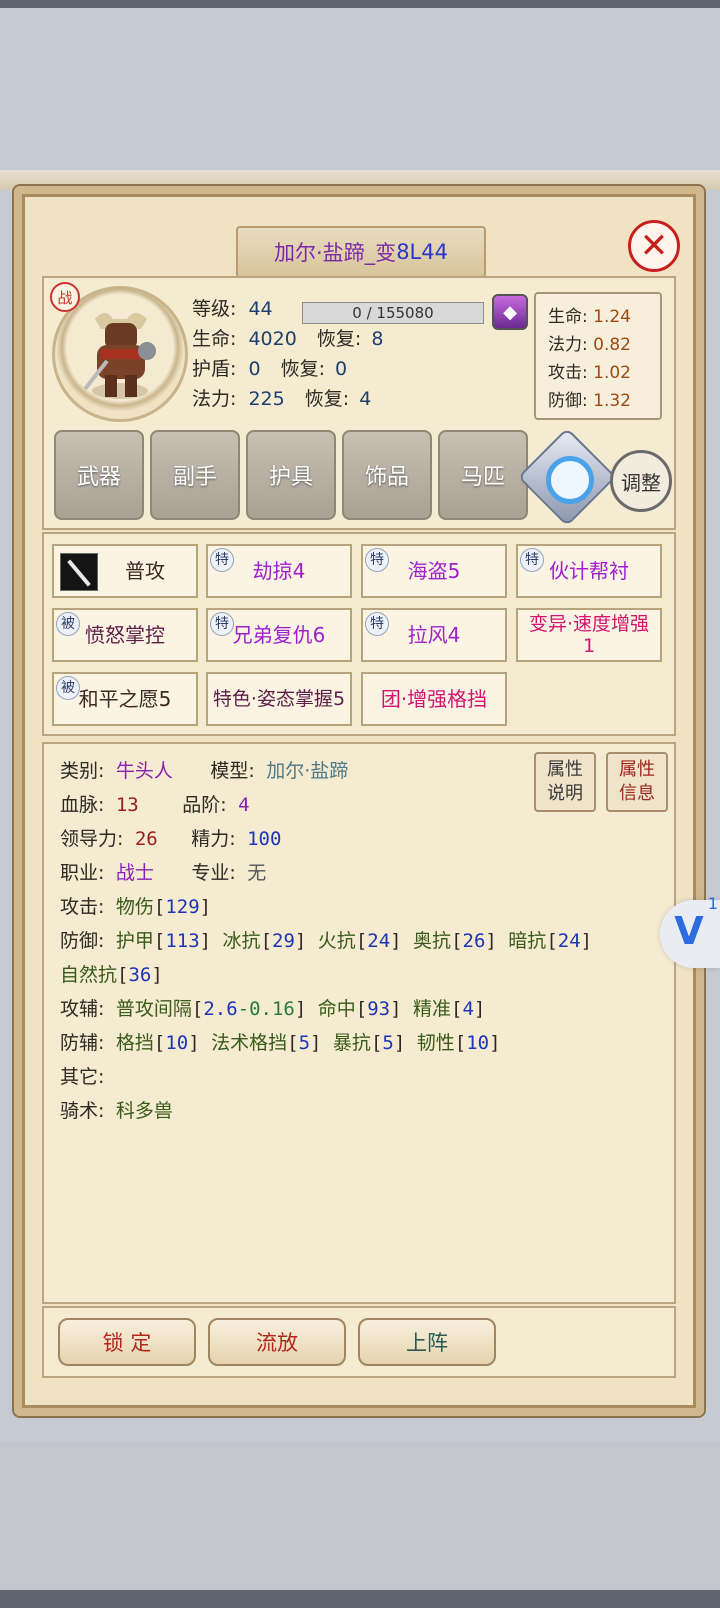 This screenshot has height=1608, width=720. What do you see at coordinates (510, 312) in the screenshot?
I see `gift-icon: ◆` at bounding box center [510, 312].